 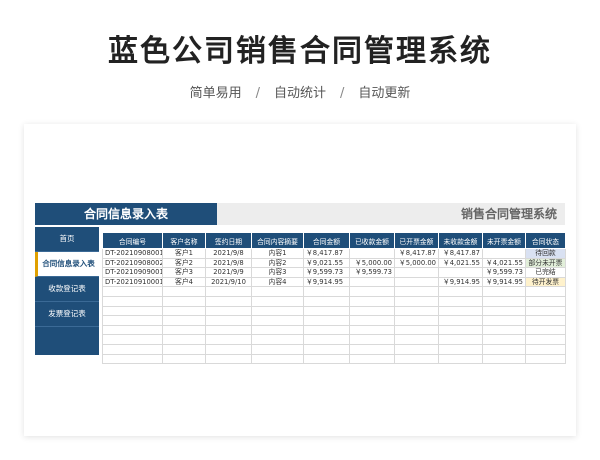 What do you see at coordinates (228, 253) in the screenshot?
I see `table-cell: 2021/9/8` at bounding box center [228, 253].